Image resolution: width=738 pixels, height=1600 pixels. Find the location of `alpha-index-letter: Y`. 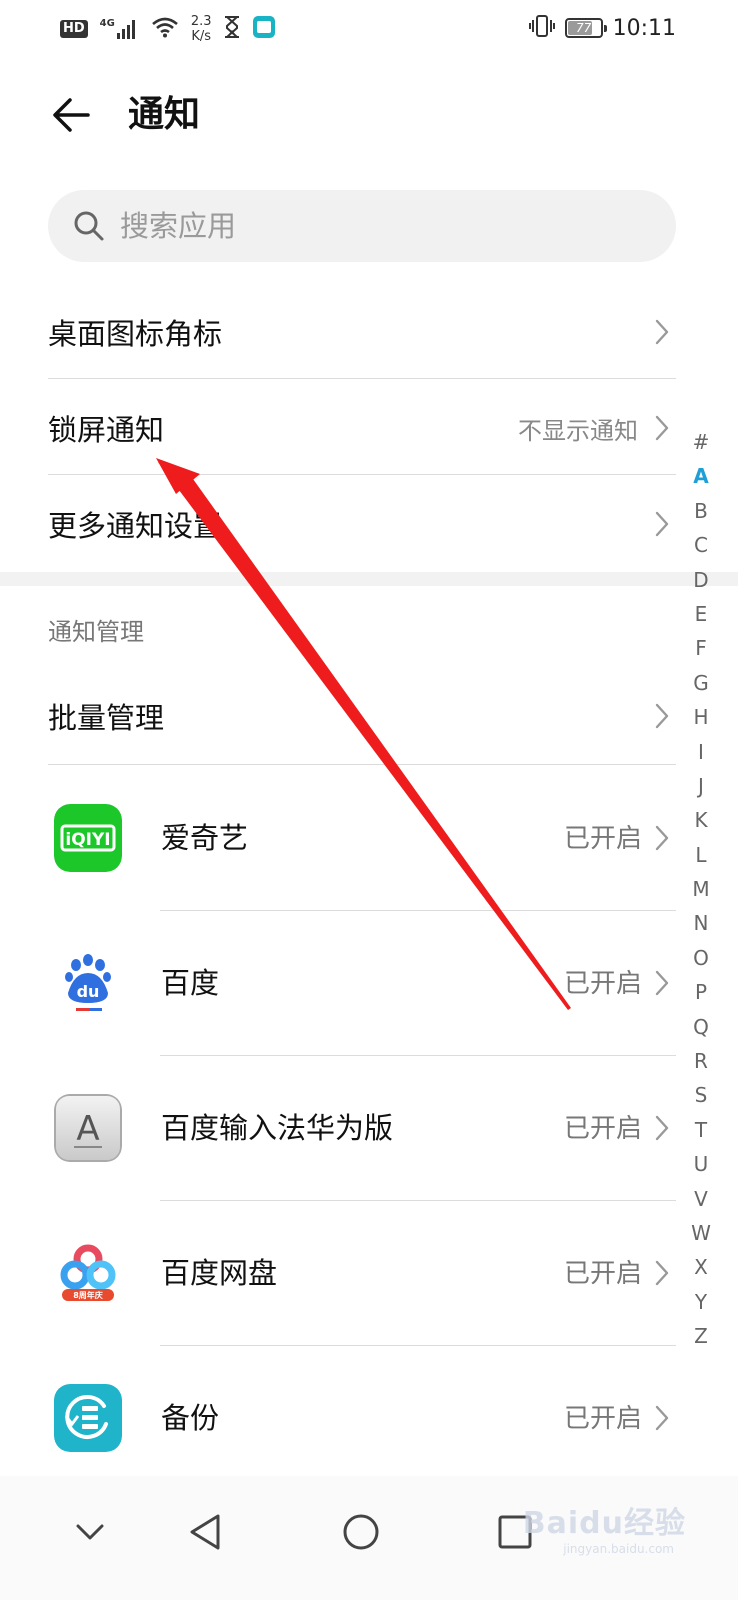

alpha-index-letter: Y is located at coordinates (701, 1302).